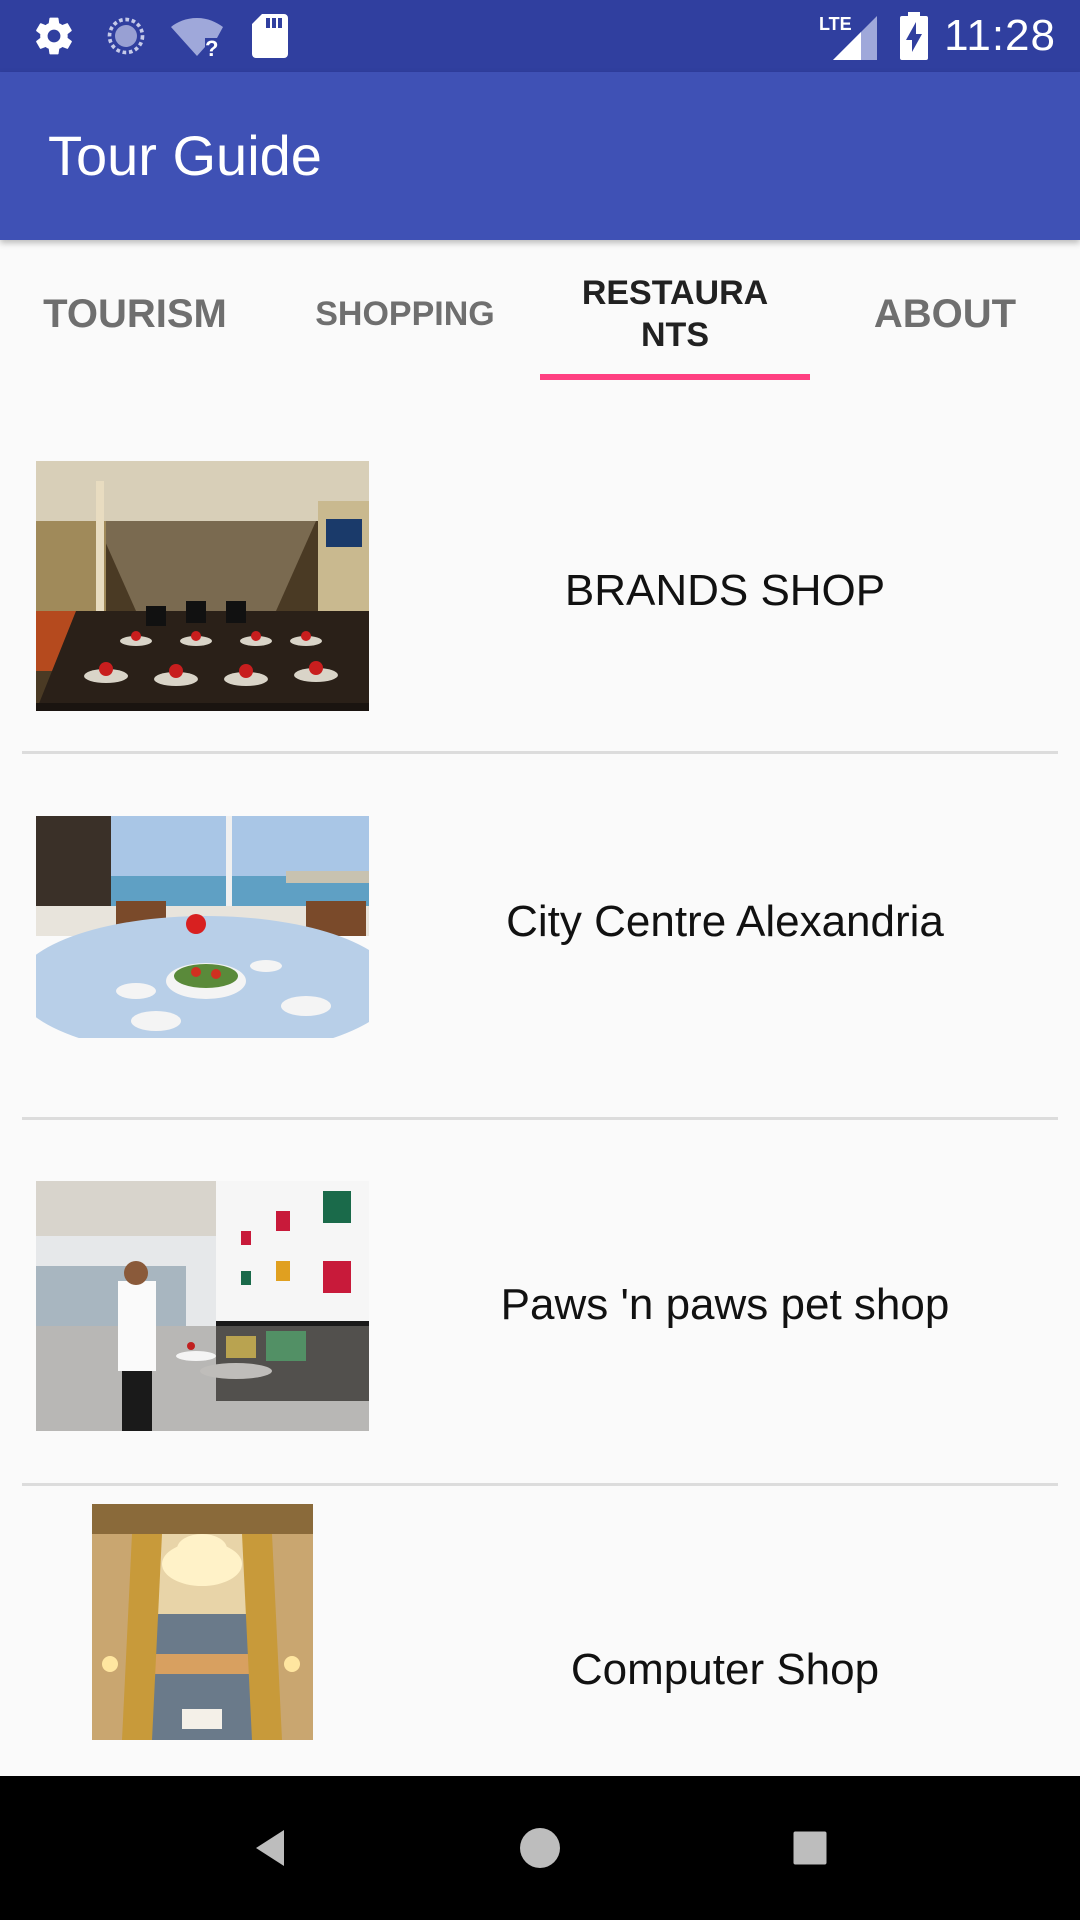 This screenshot has height=1920, width=1080. I want to click on svg-text: LTE, so click(835, 24).